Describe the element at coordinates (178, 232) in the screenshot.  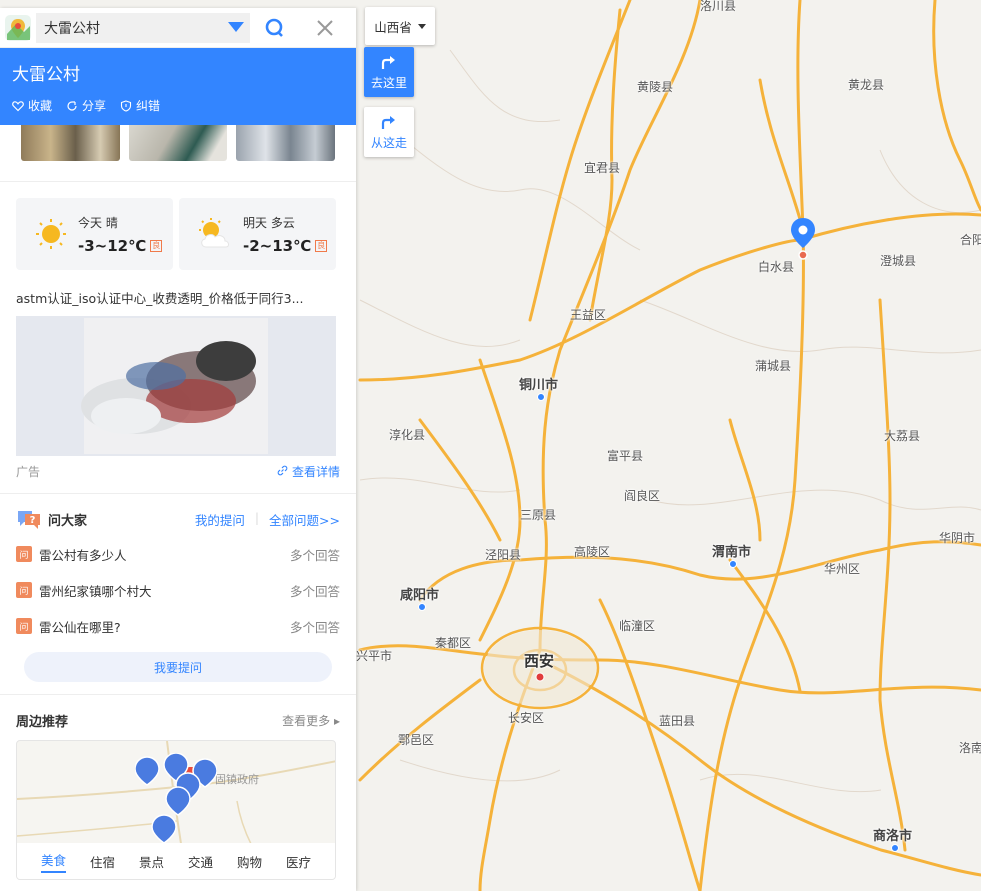
I see `weather-section: 今天 晴 -3~12℃ 良 明天 多云 -2~13℃ 良` at that location.